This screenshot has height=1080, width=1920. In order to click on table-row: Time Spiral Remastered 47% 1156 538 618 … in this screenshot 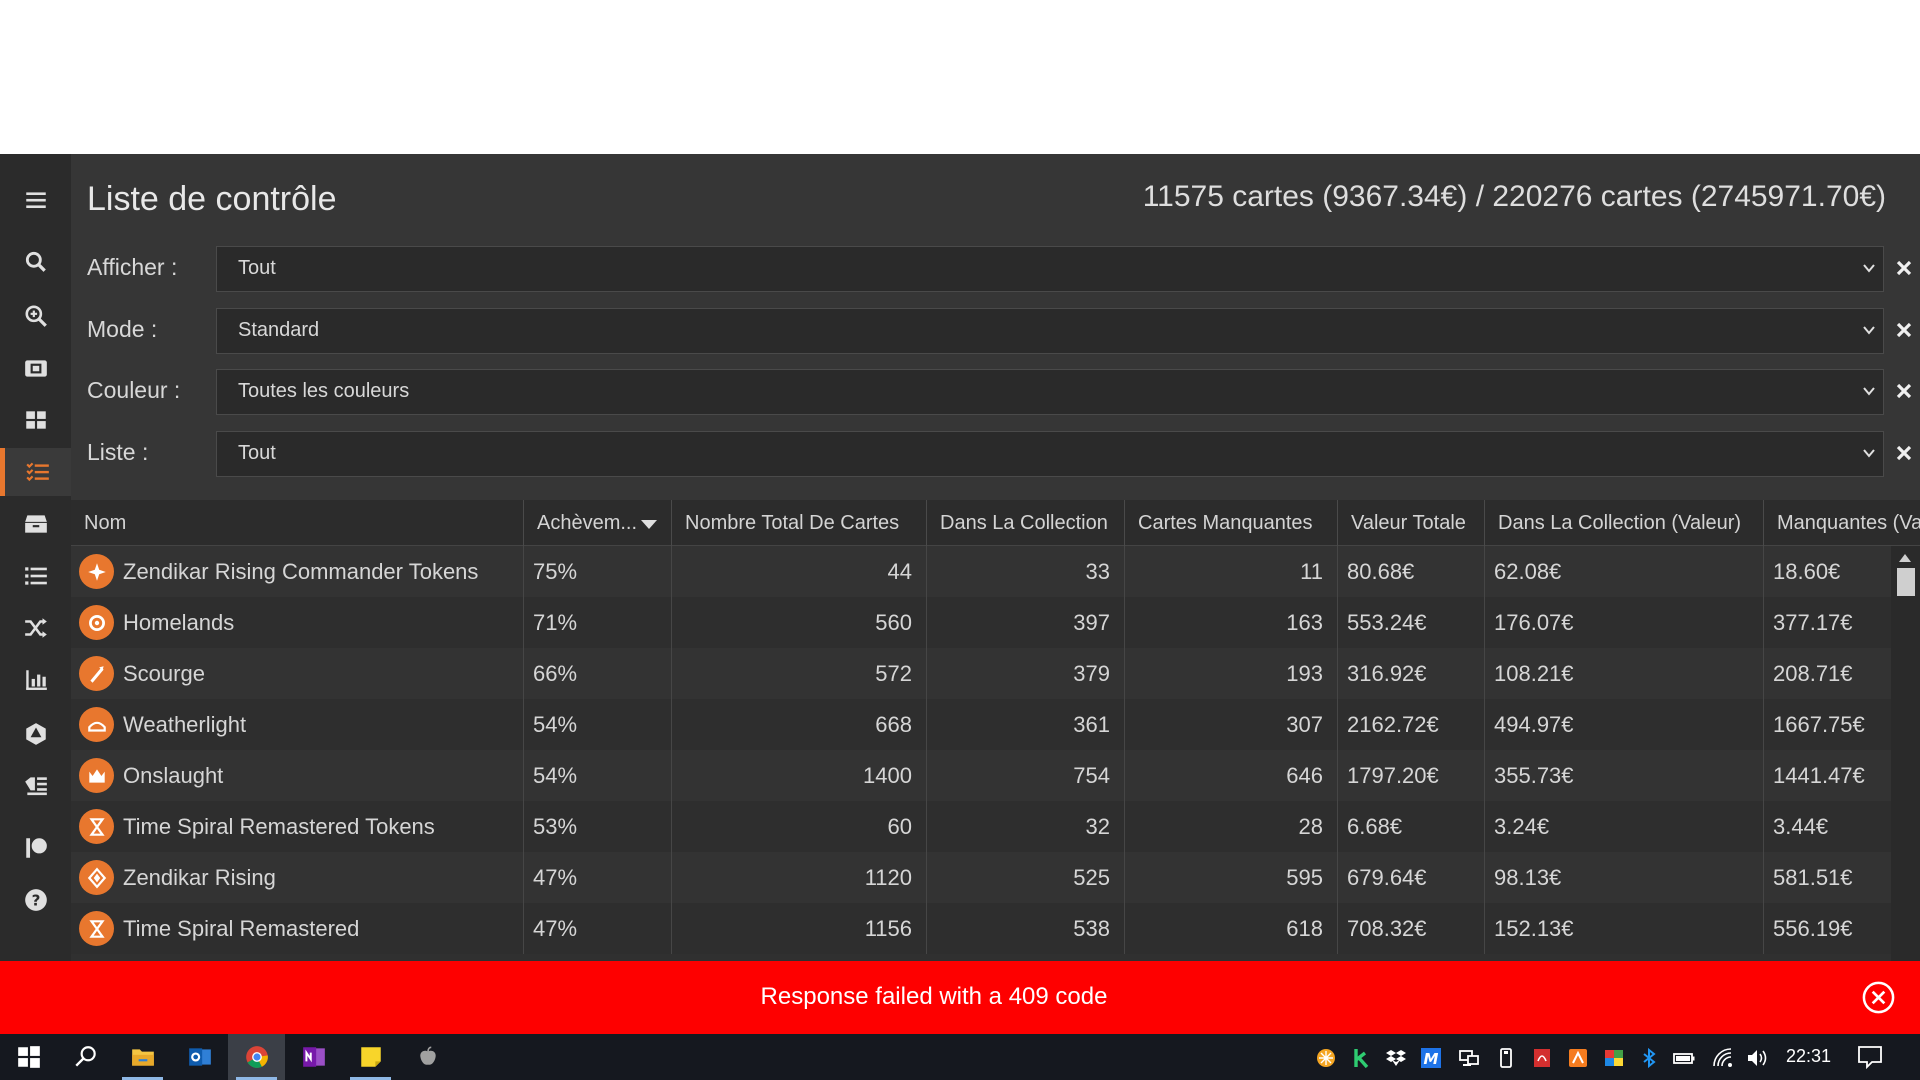, I will do `click(981, 928)`.